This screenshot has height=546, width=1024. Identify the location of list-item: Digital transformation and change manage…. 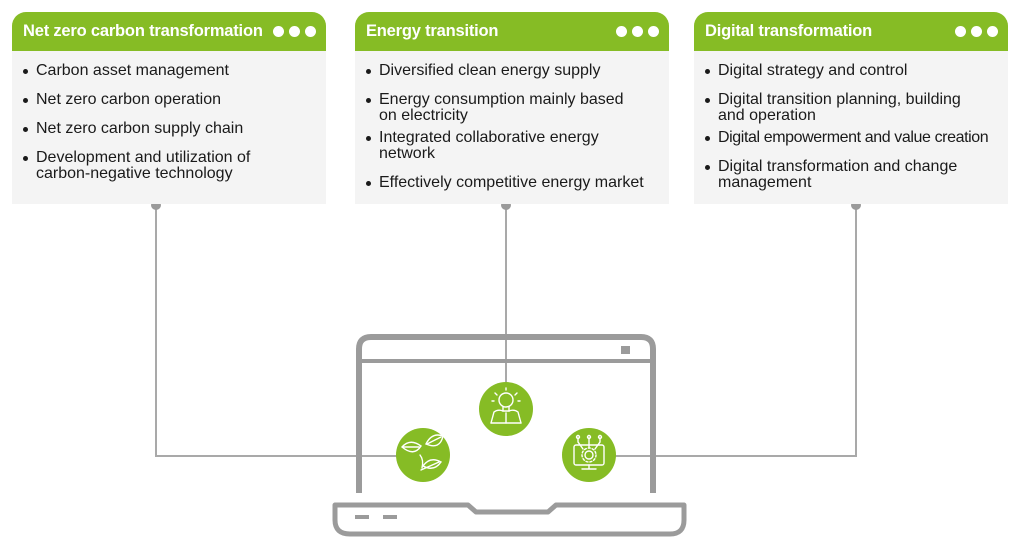
(846, 175).